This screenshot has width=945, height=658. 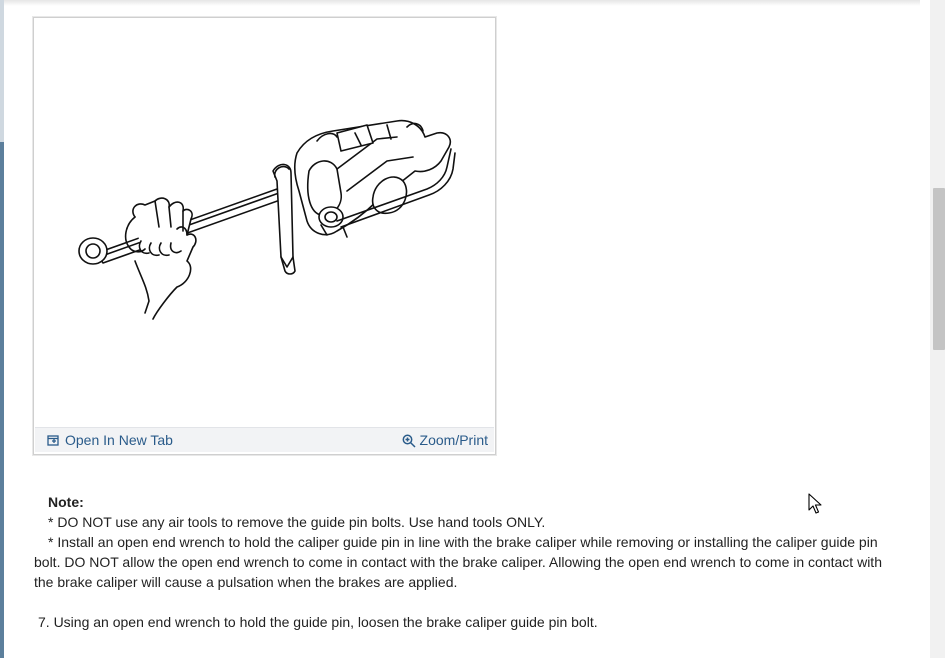 What do you see at coordinates (815, 504) in the screenshot?
I see `mouse-pointer-icon` at bounding box center [815, 504].